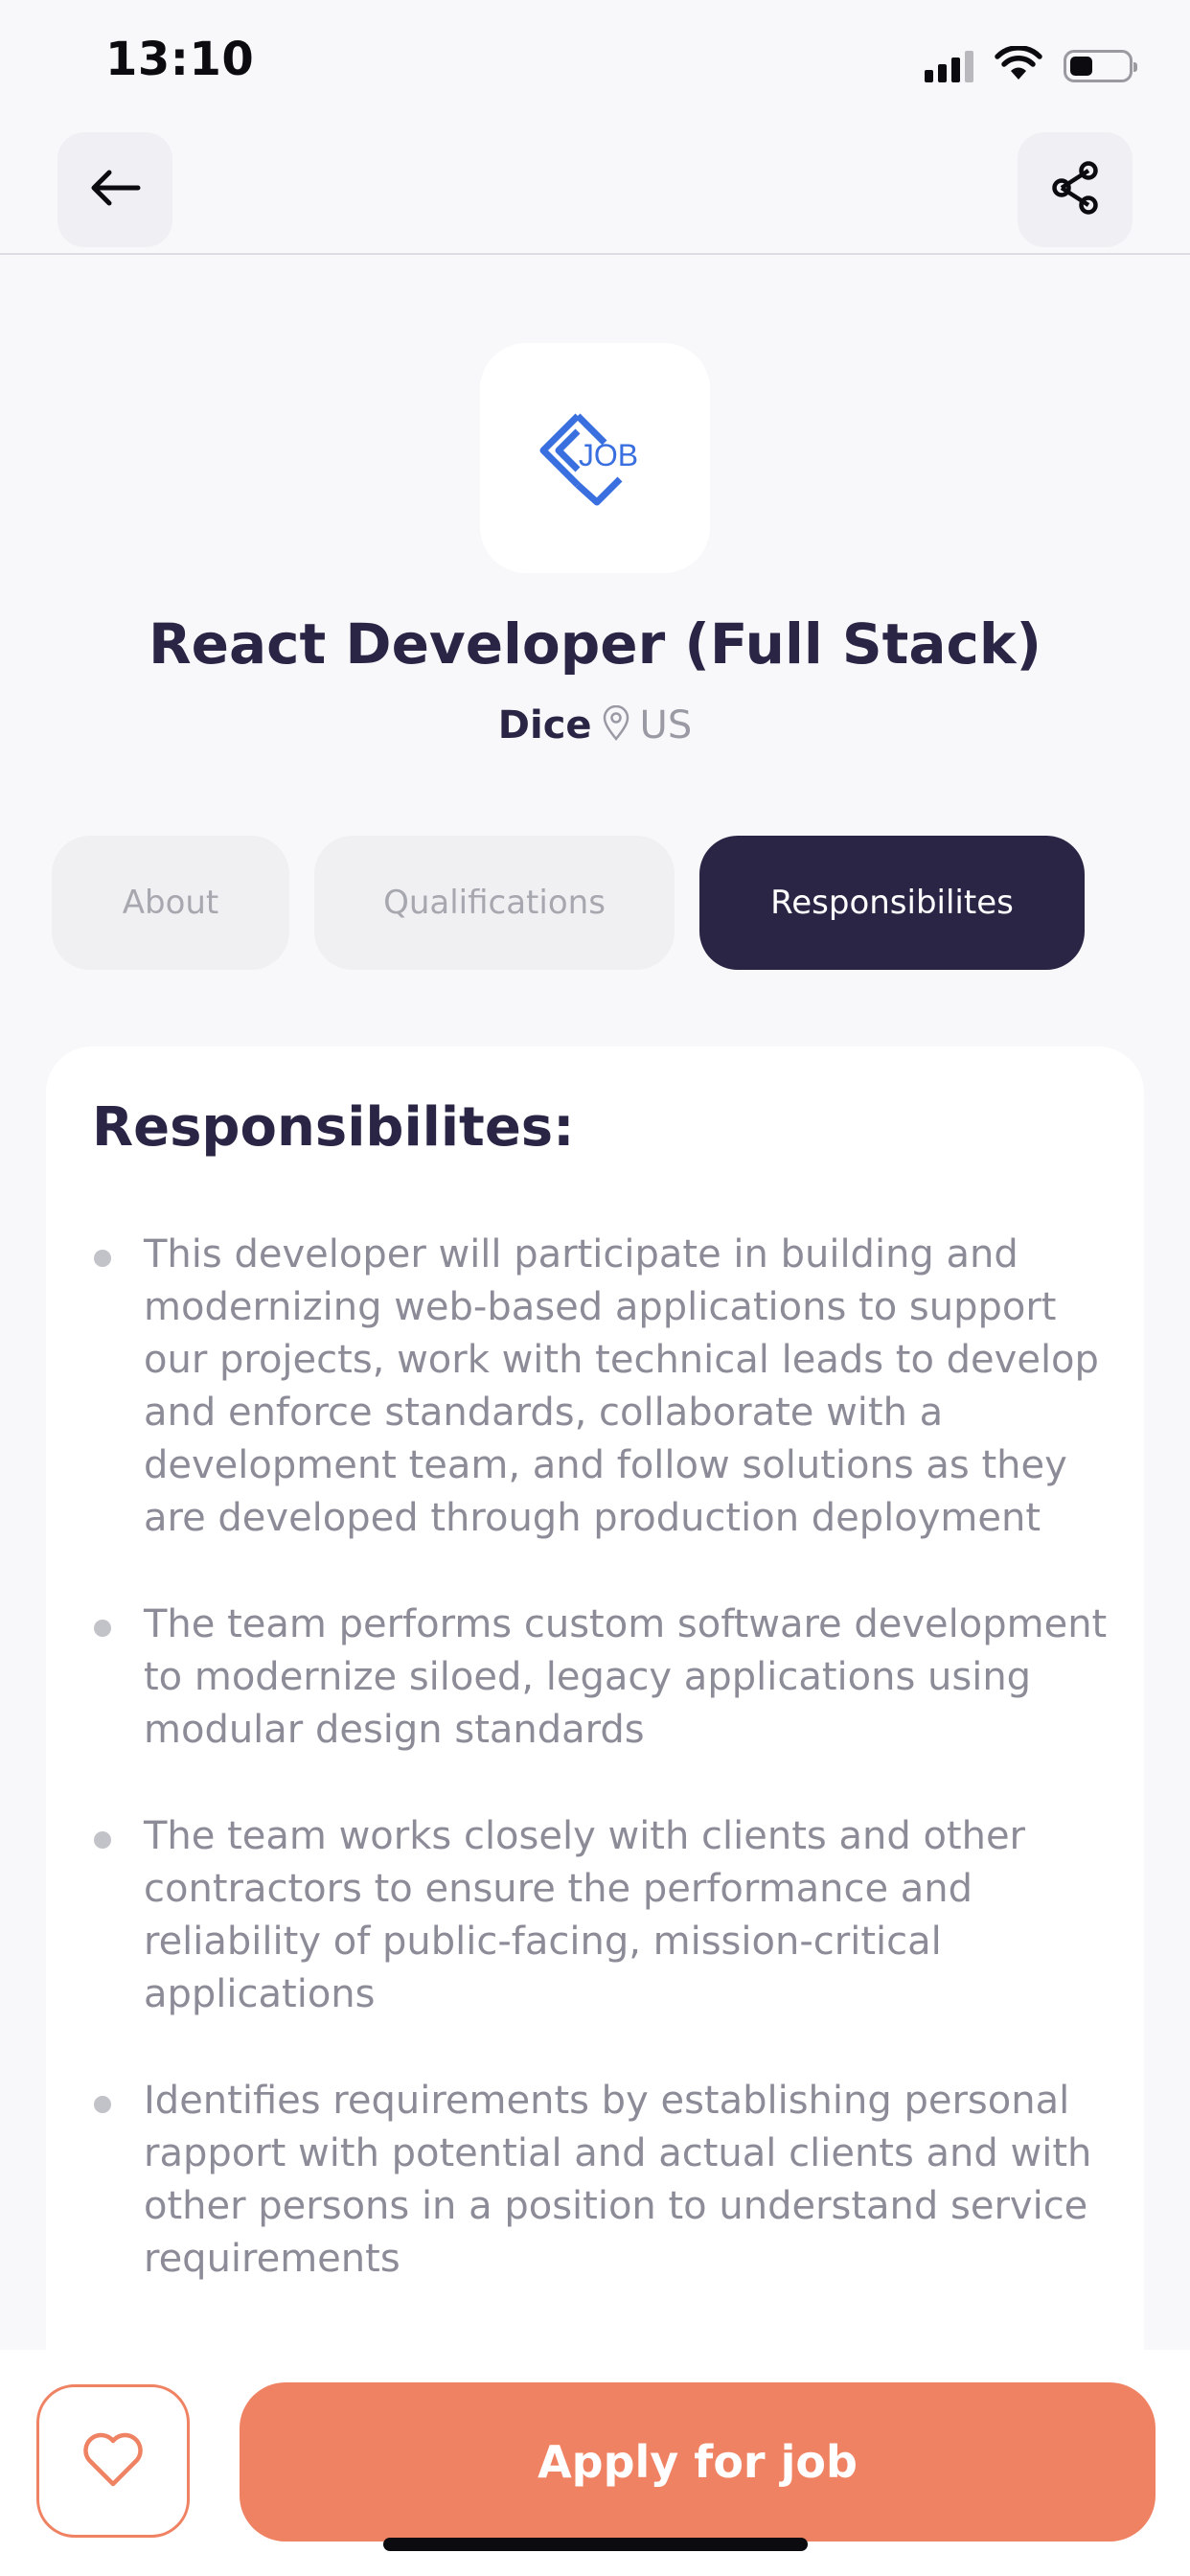 The height and width of the screenshot is (2576, 1190). I want to click on tab-qualifications: Qualifications, so click(495, 903).